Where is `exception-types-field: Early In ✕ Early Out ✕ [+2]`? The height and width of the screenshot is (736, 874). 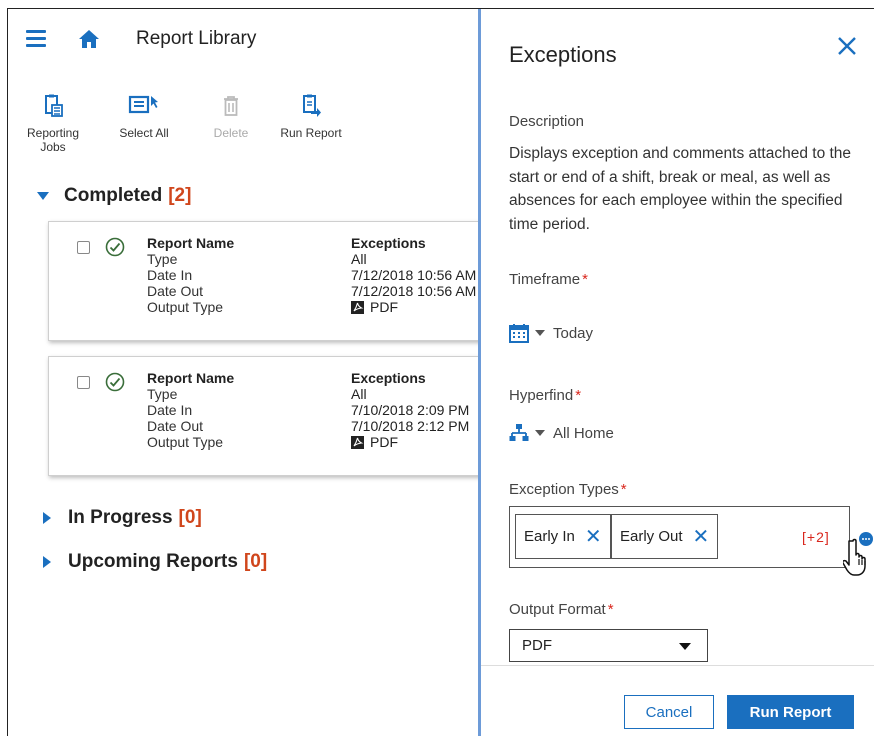 exception-types-field: Early In ✕ Early Out ✕ [+2] is located at coordinates (679, 537).